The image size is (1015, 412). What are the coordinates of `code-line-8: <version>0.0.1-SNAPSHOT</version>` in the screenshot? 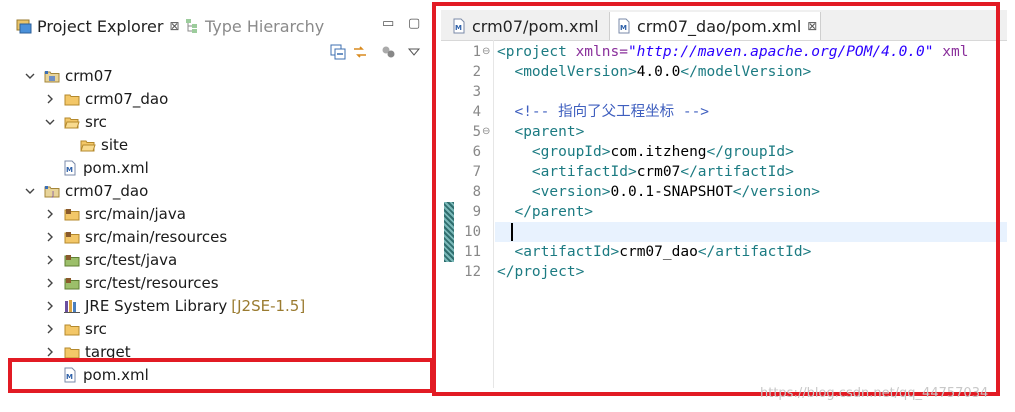 It's located at (658, 192).